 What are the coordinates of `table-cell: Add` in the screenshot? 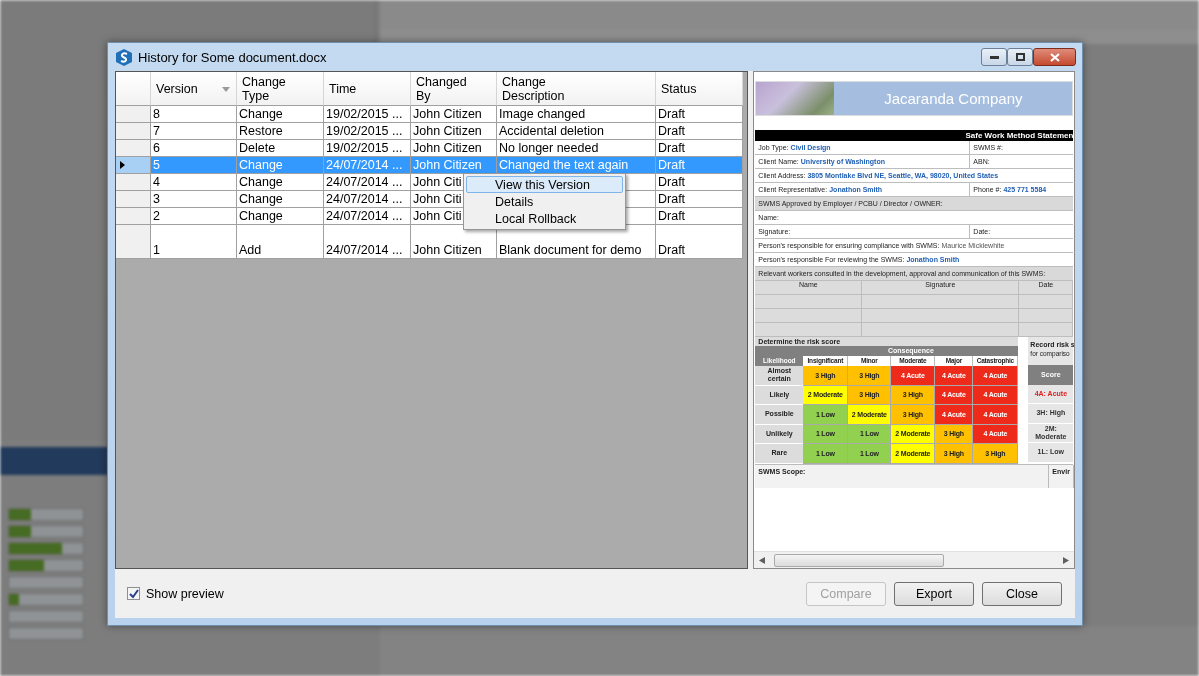 It's located at (280, 242).